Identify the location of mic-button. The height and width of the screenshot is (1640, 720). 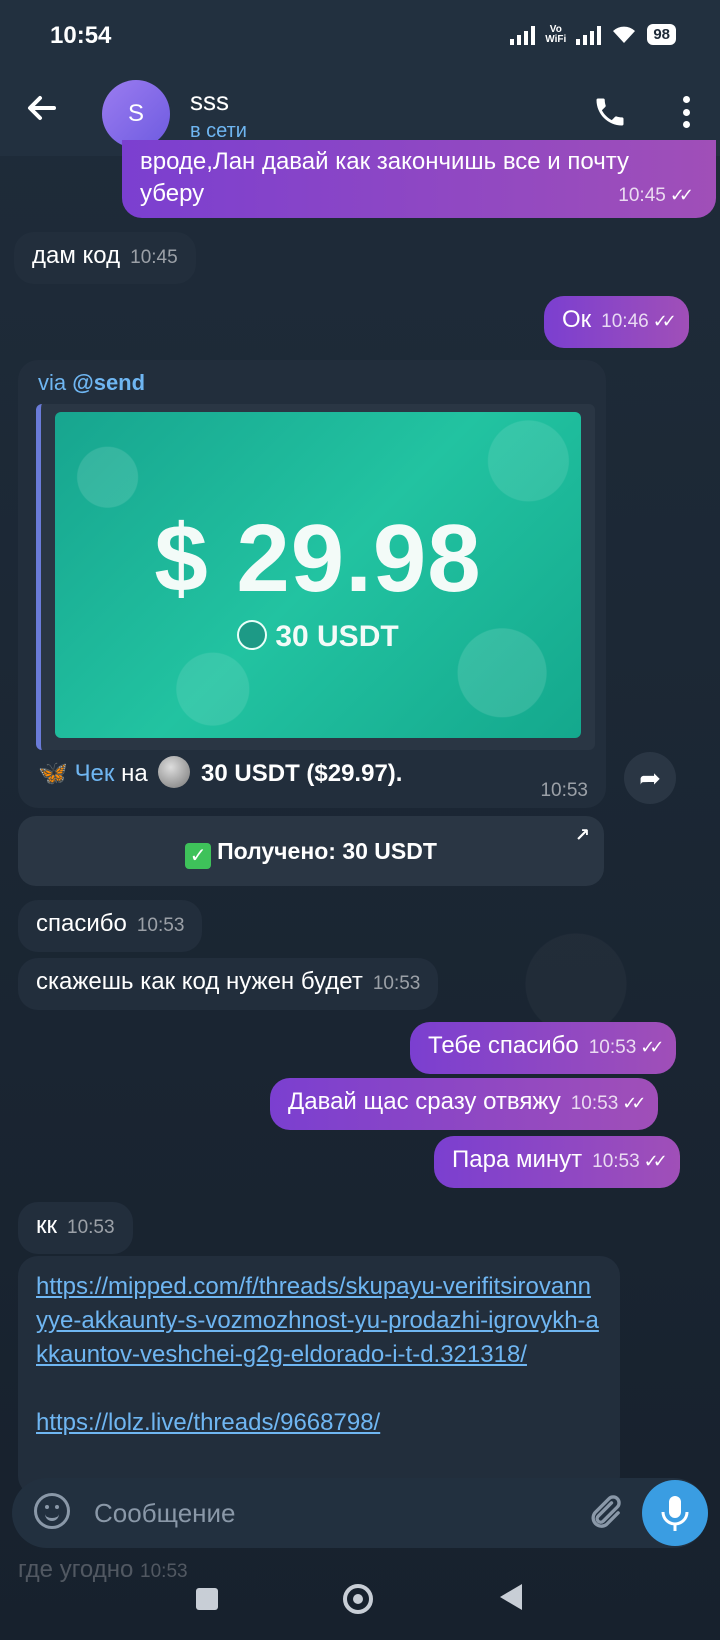
(675, 1513).